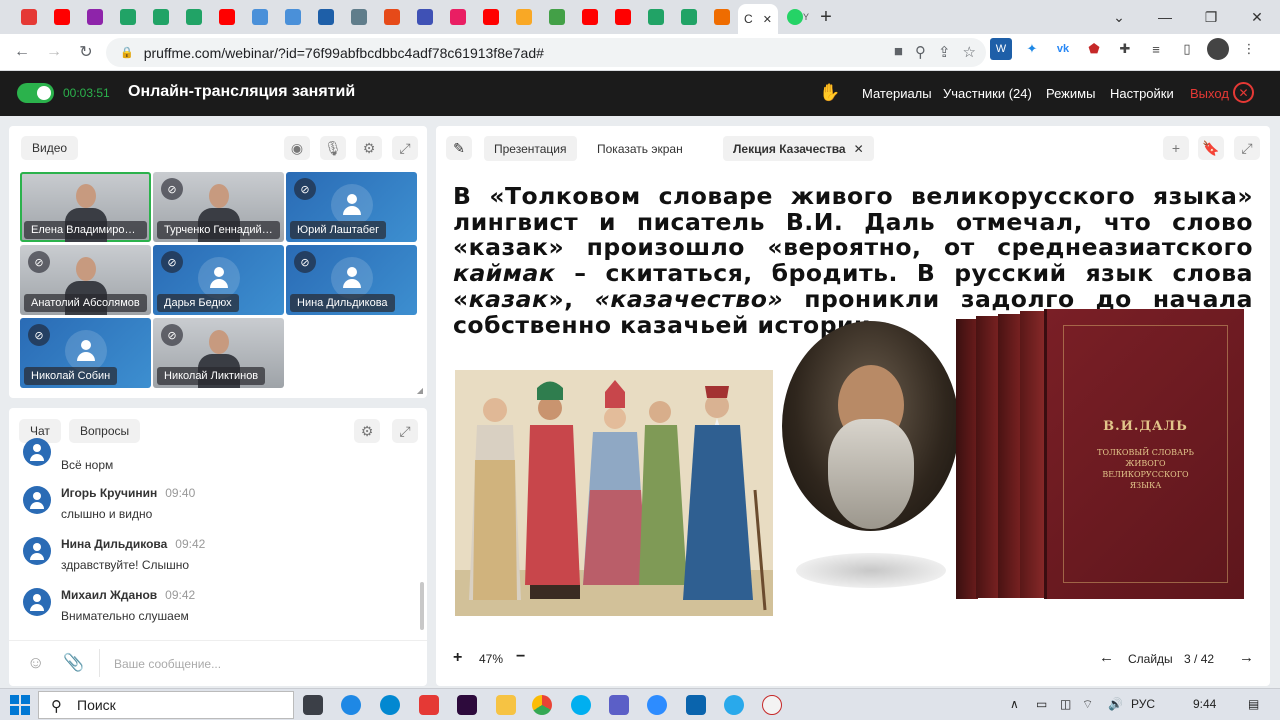 The image size is (1280, 720). I want to click on tab-close-icon: ✕, so click(767, 19).